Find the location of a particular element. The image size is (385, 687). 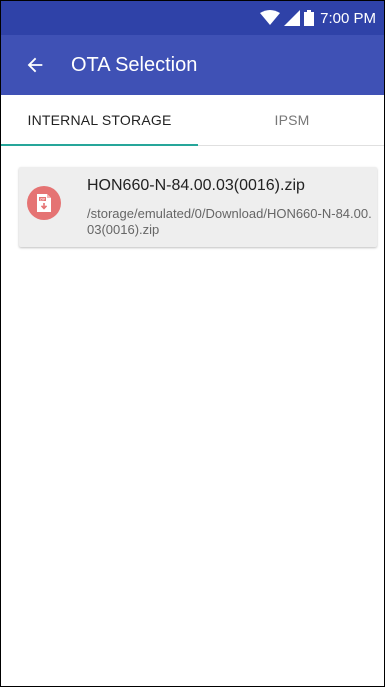

app-bar: OTA Selection is located at coordinates (192, 65).